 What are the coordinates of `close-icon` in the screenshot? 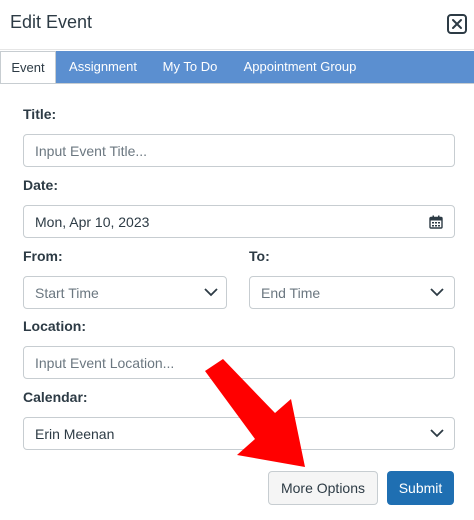 It's located at (457, 24).